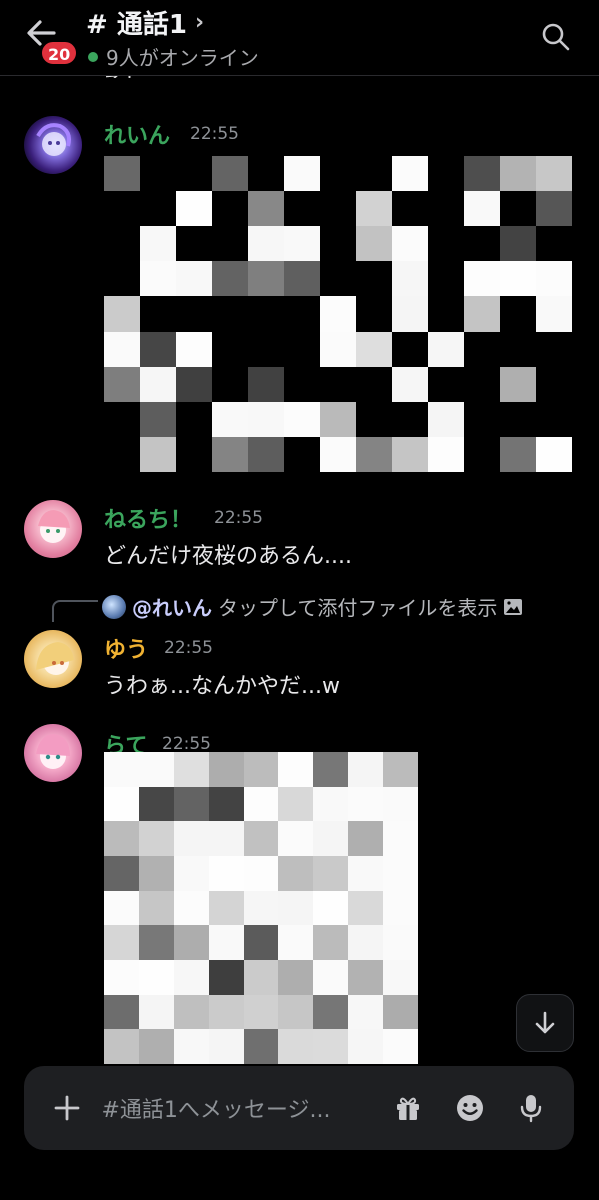  Describe the element at coordinates (312, 606) in the screenshot. I see `reply-preview: @れいん タップして添付ファイルを表示` at that location.